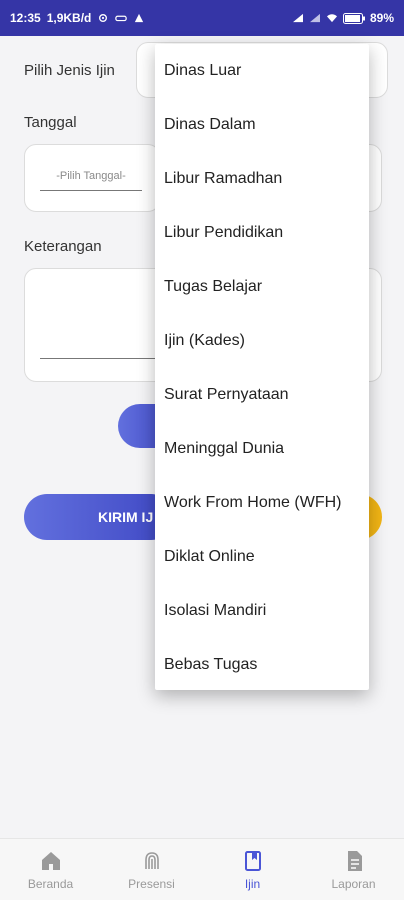 This screenshot has height=900, width=404. I want to click on nav-label-laporan: Laporan, so click(353, 883).